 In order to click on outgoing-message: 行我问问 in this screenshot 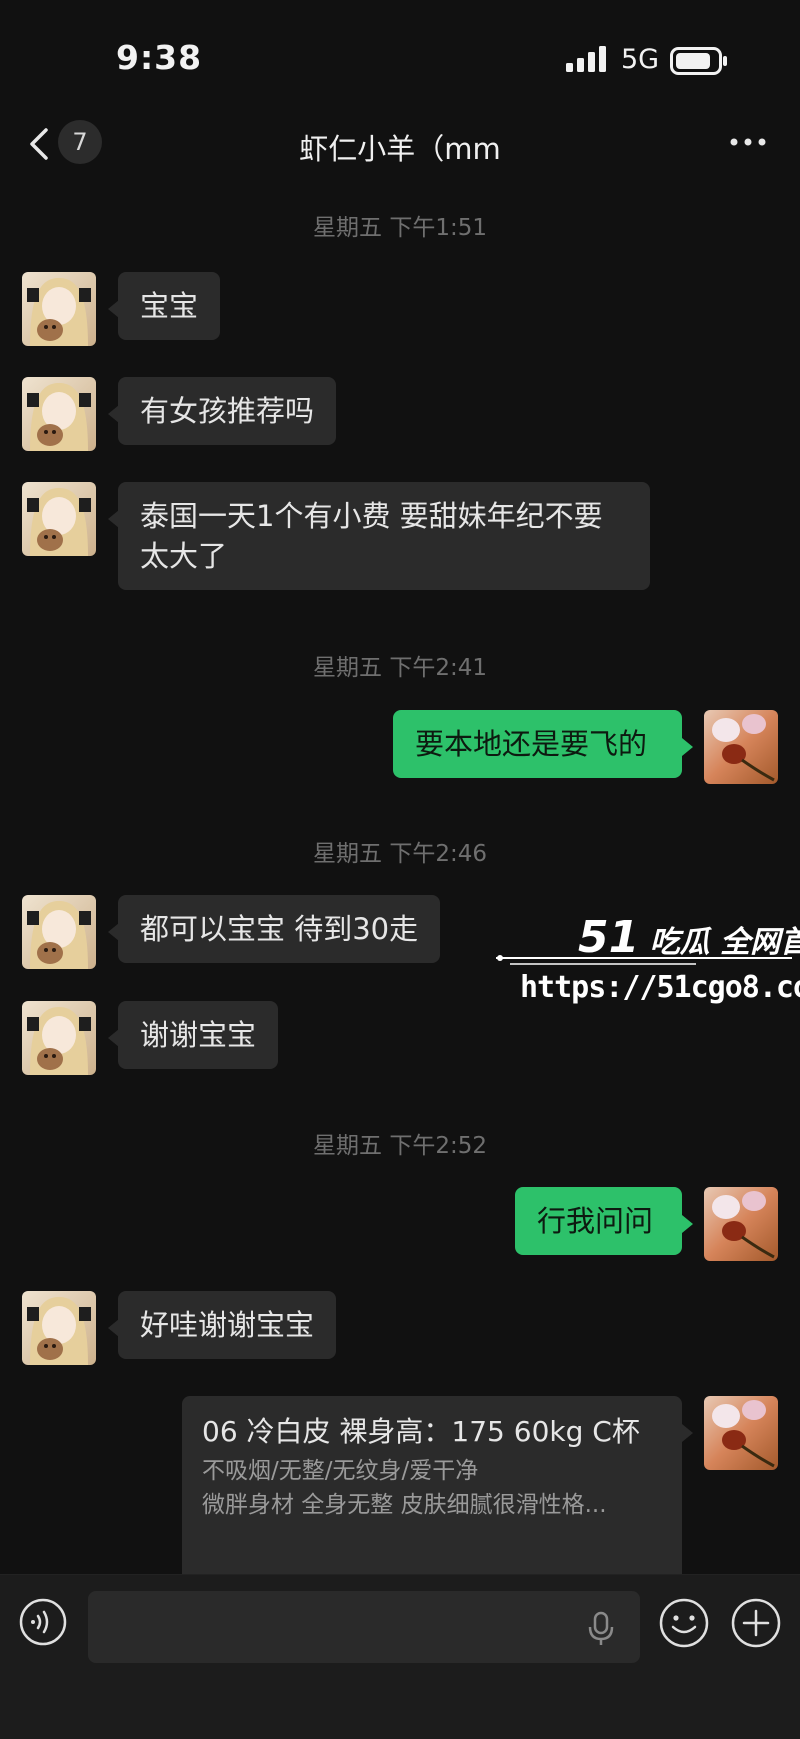, I will do `click(598, 1221)`.